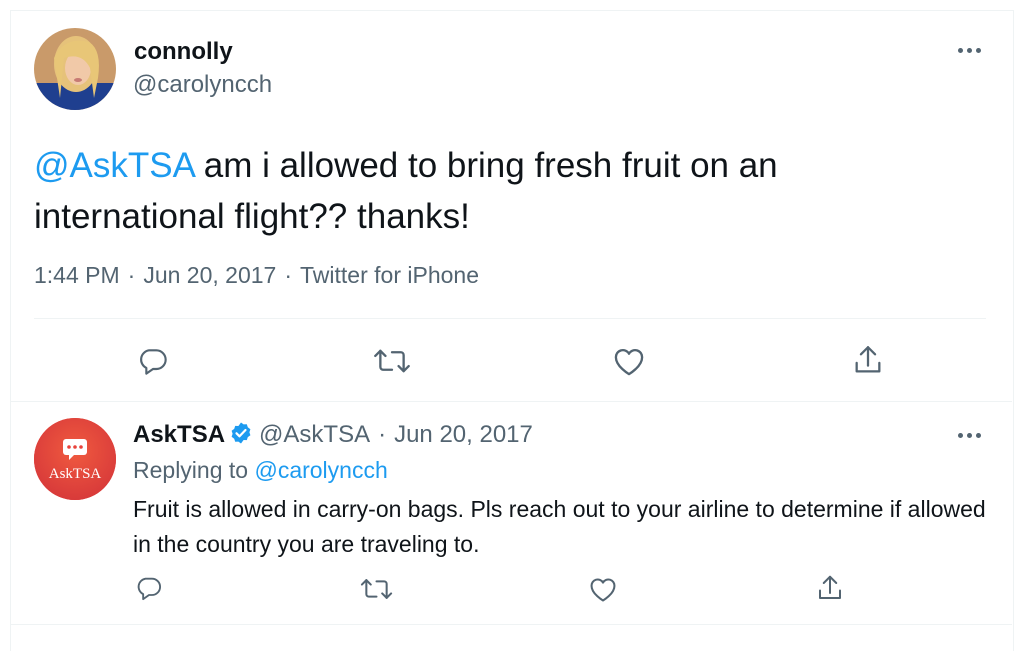  Describe the element at coordinates (202, 85) in the screenshot. I see `author-handle: @carolyncch` at that location.